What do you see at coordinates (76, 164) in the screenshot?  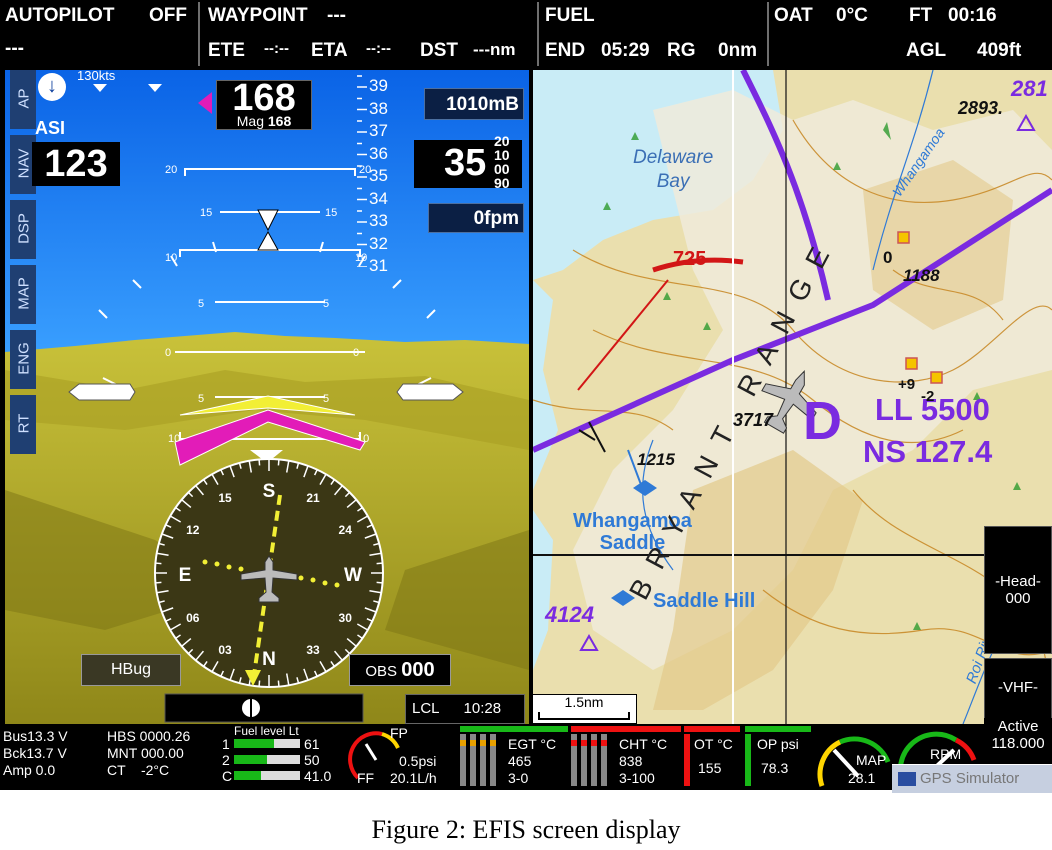 I see `airspeed-readout: 123` at bounding box center [76, 164].